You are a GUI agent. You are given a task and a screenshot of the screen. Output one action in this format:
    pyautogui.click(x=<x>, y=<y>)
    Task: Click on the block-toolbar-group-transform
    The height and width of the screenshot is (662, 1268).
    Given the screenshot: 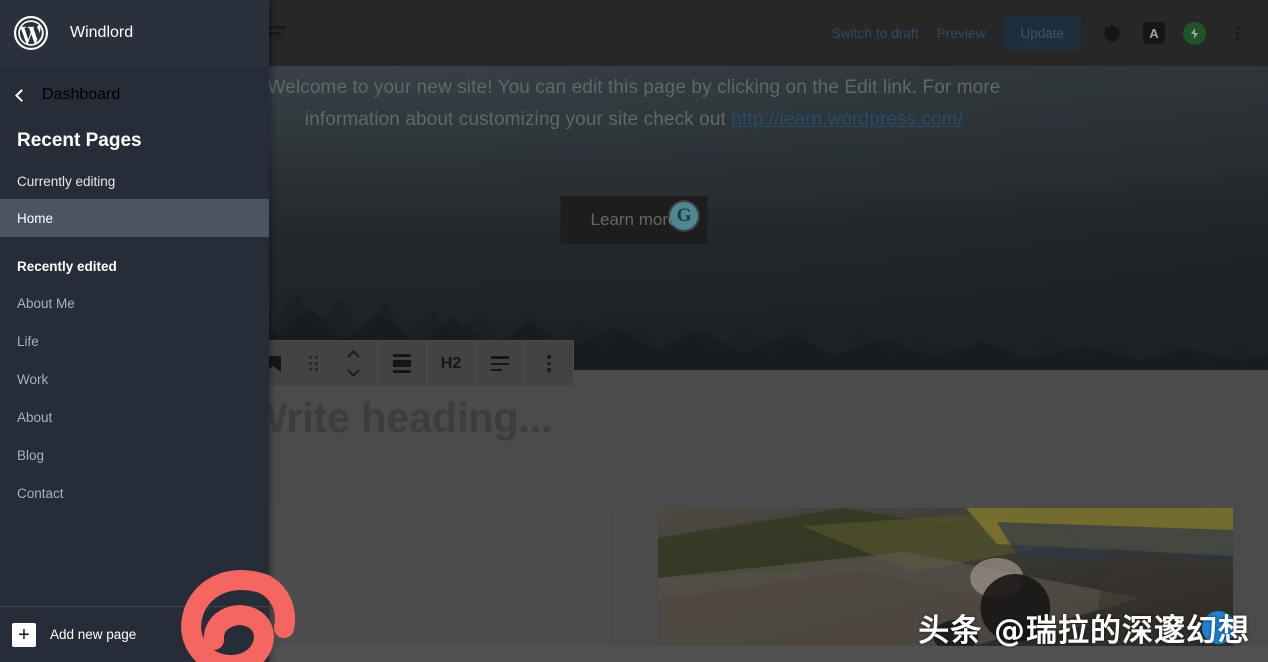 What is the action you would take?
    pyautogui.click(x=402, y=363)
    